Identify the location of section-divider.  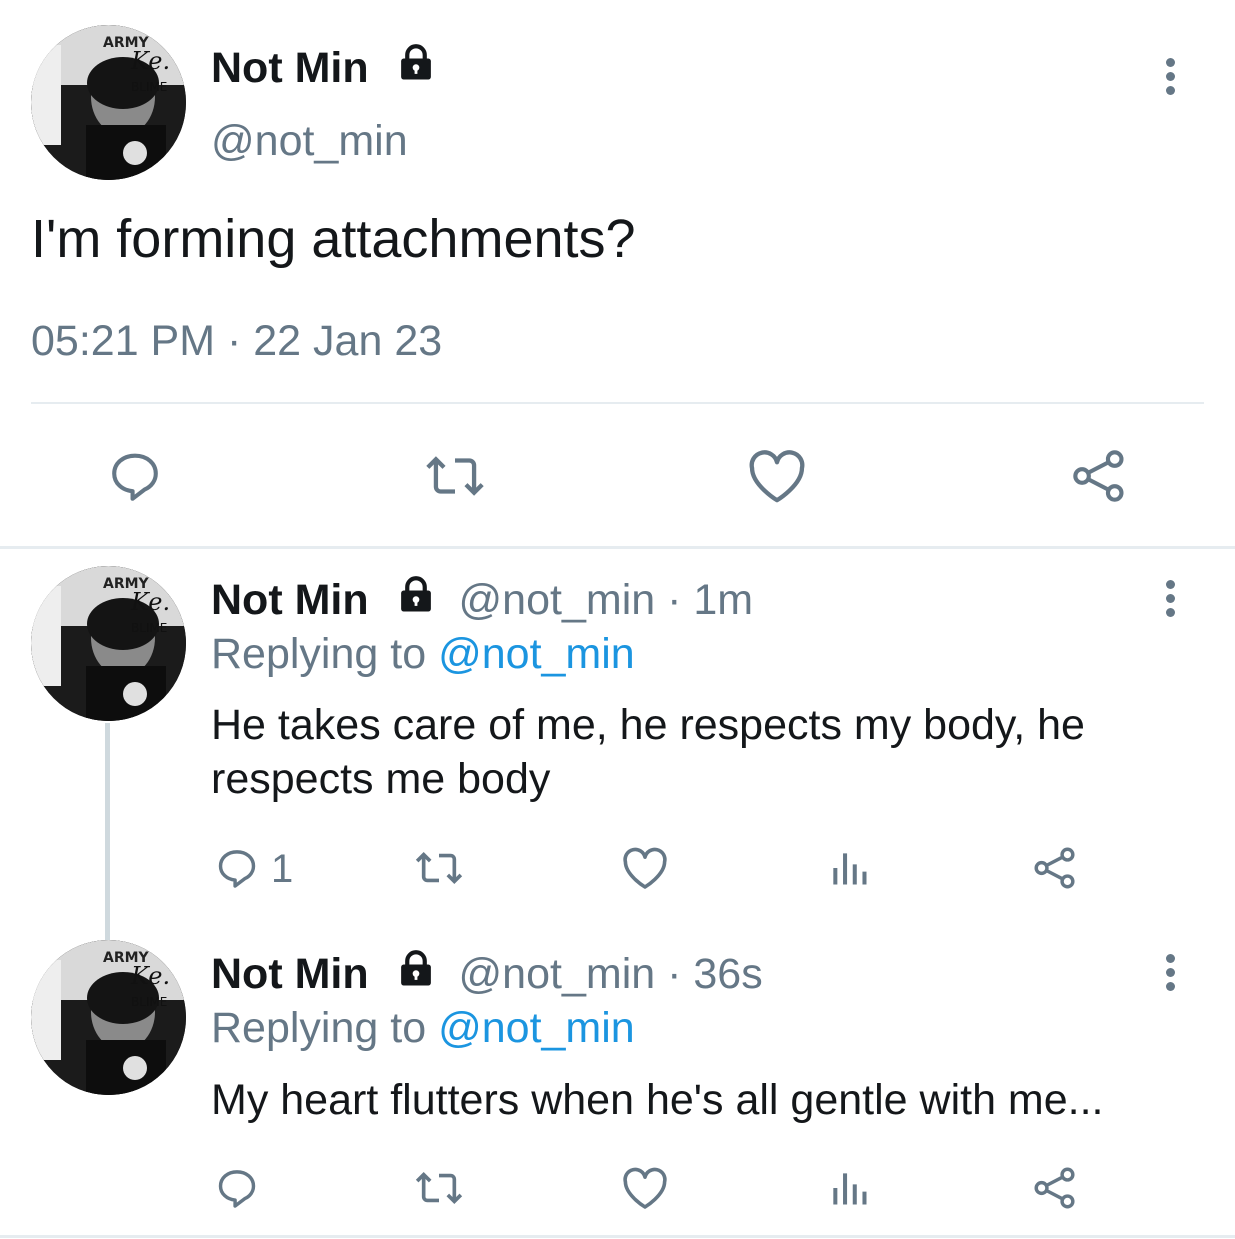
(617, 547).